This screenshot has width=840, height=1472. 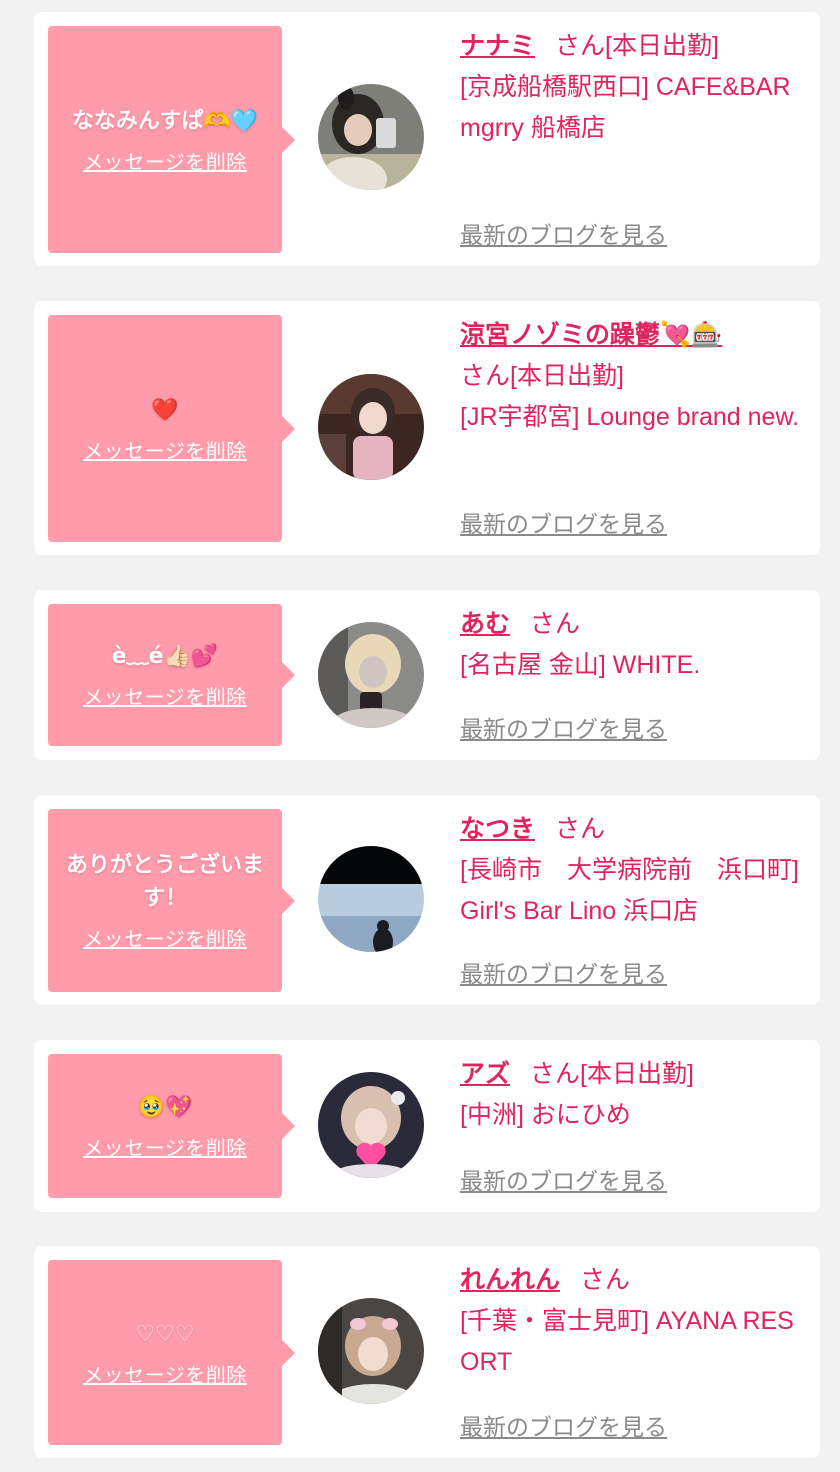 What do you see at coordinates (591, 335) in the screenshot?
I see `cast-name-link: 涼宮ノゾミの躁鬱💘🎰` at bounding box center [591, 335].